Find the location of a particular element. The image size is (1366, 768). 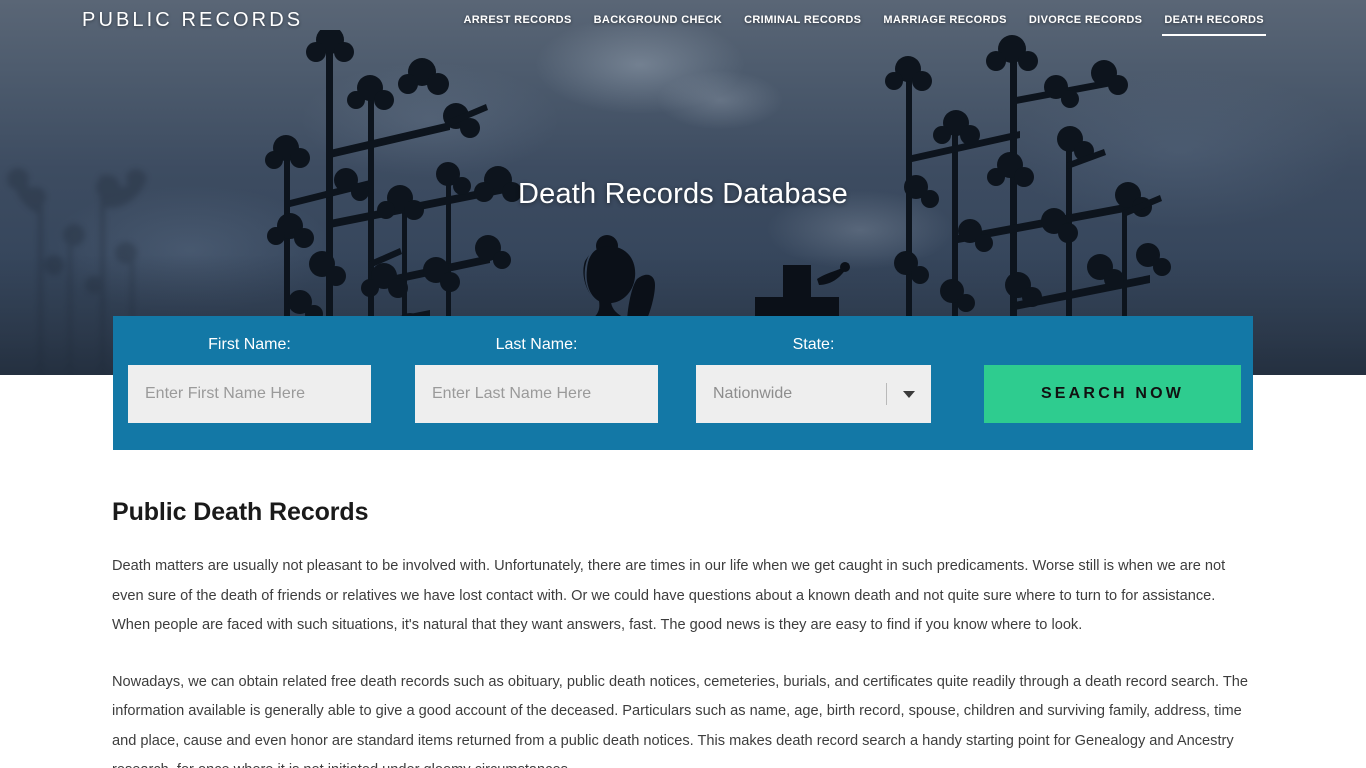

first-name-input is located at coordinates (249, 394).